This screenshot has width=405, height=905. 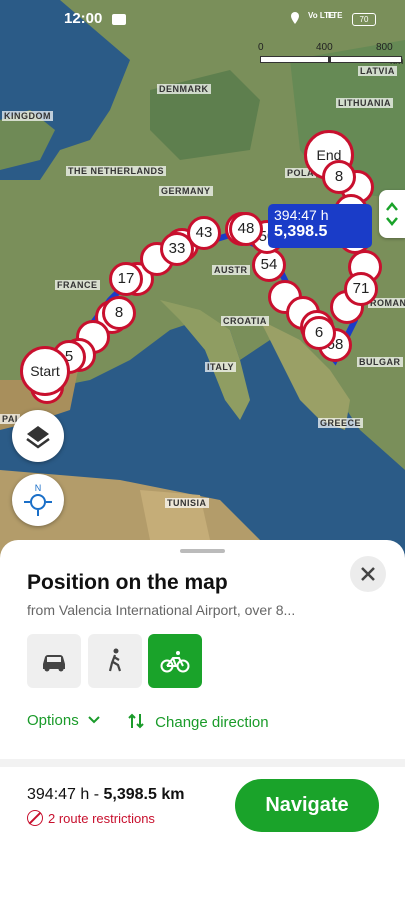 What do you see at coordinates (58, 794) in the screenshot?
I see `summary-duration: 394:47 h` at bounding box center [58, 794].